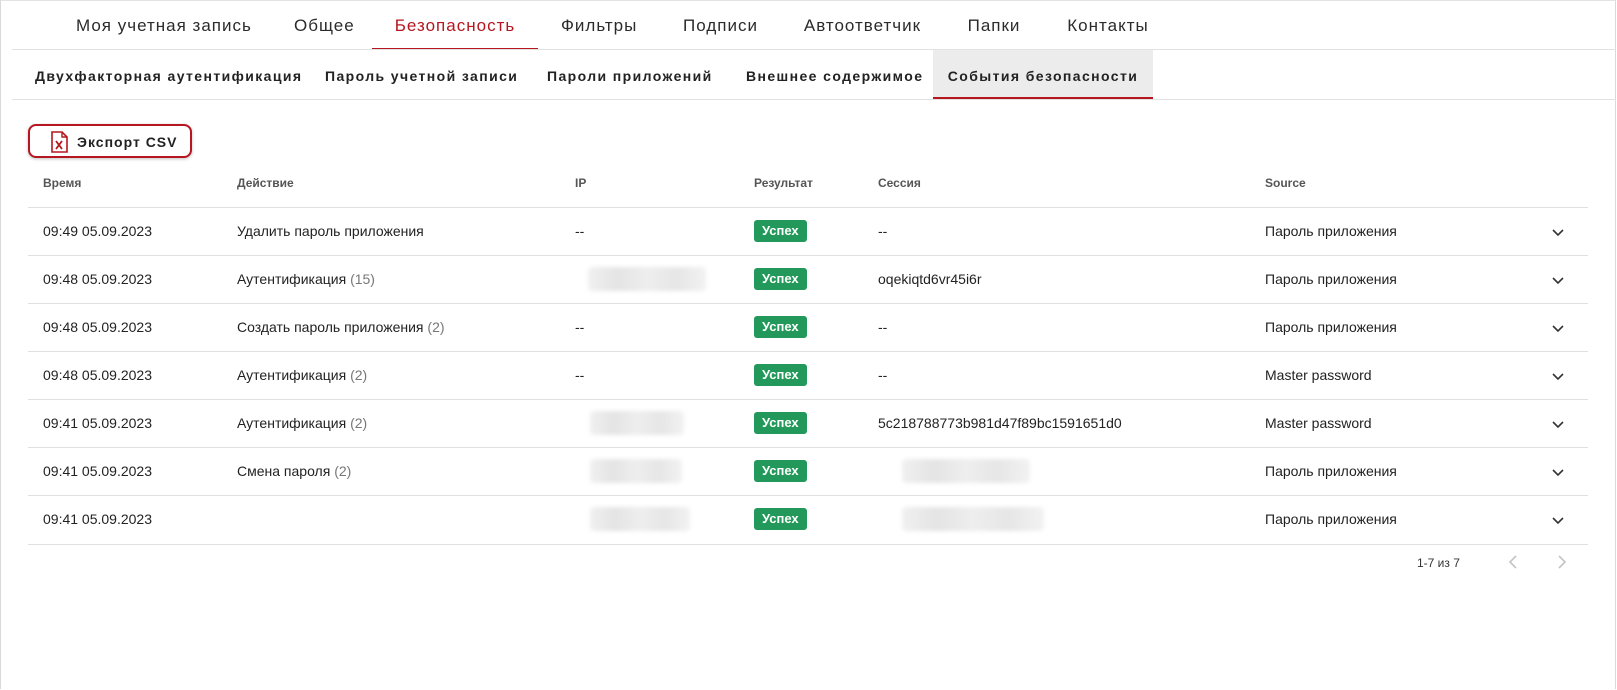 The width and height of the screenshot is (1617, 690). I want to click on column-header-ip: IP, so click(580, 183).